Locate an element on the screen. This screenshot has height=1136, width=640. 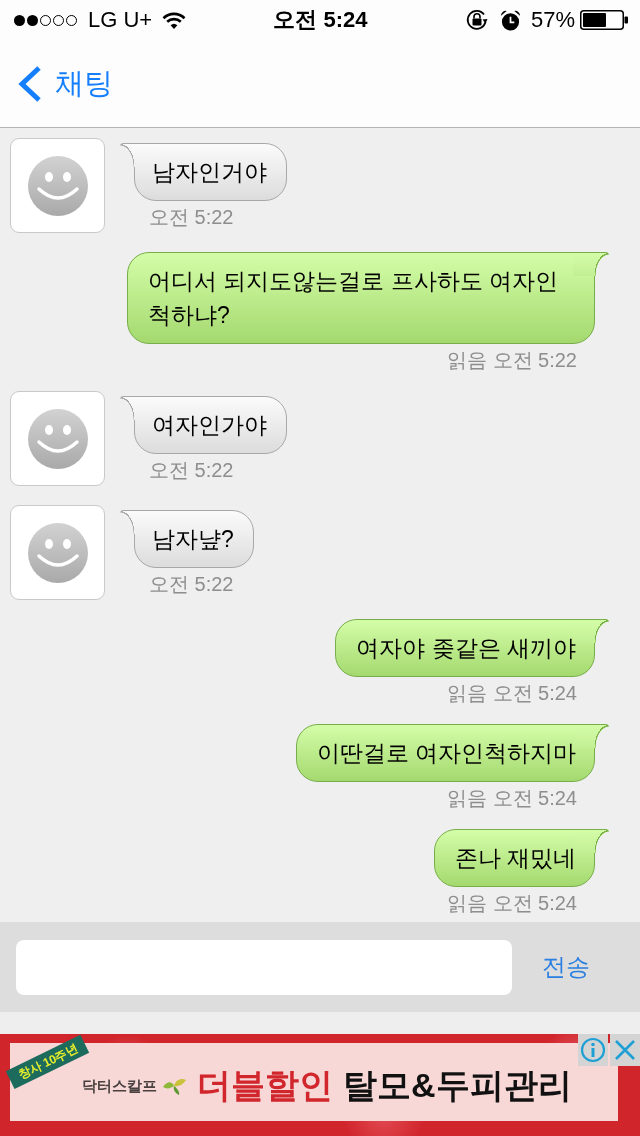
alarm-clock-icon is located at coordinates (510, 20).